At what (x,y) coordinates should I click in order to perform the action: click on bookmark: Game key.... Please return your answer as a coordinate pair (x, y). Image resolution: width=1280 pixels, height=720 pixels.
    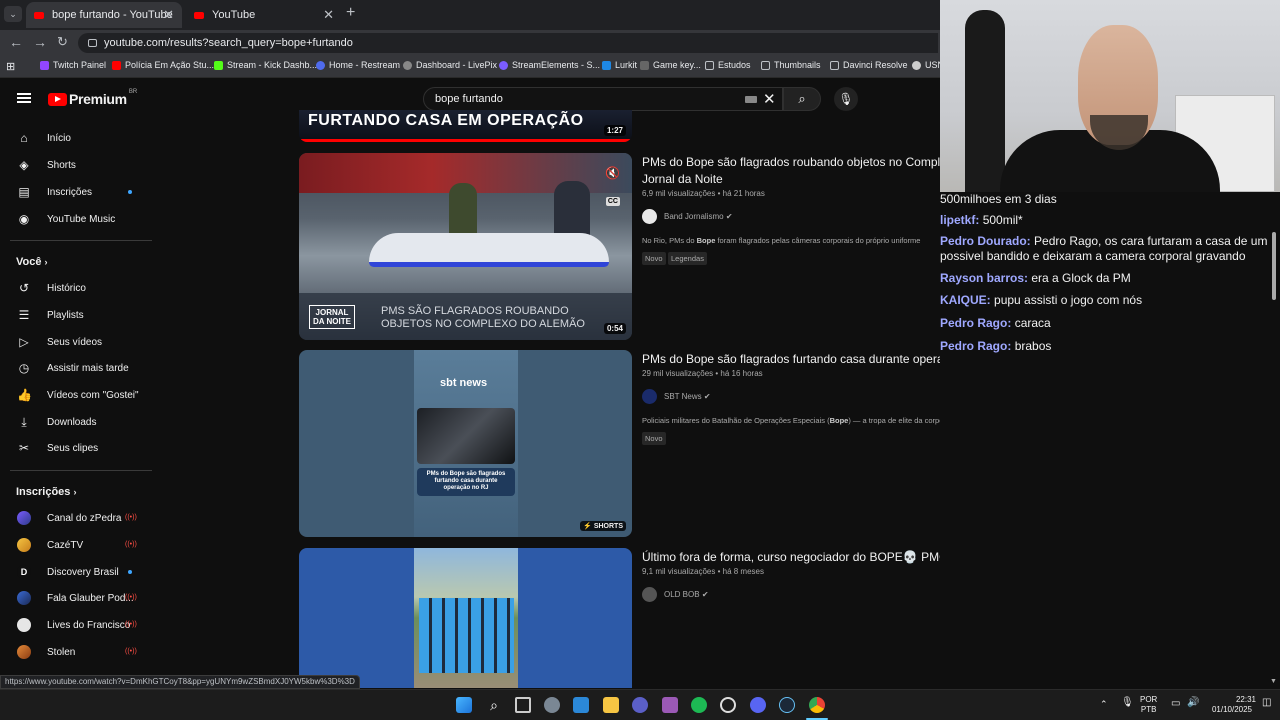
    Looking at the image, I should click on (670, 65).